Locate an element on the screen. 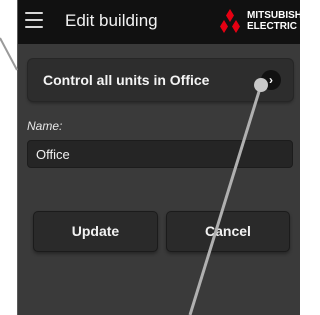 The image size is (320, 315). chevron-right-icon: › is located at coordinates (271, 80).